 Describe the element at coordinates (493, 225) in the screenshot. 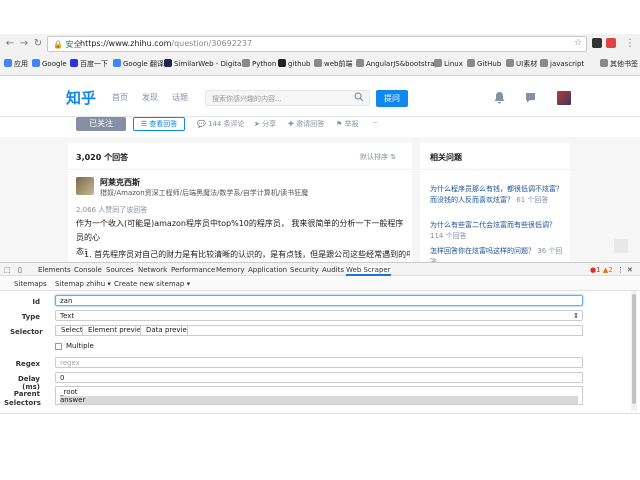

I see `related-question-text: 为什么有些富二代会炫富而有些很低调？` at that location.